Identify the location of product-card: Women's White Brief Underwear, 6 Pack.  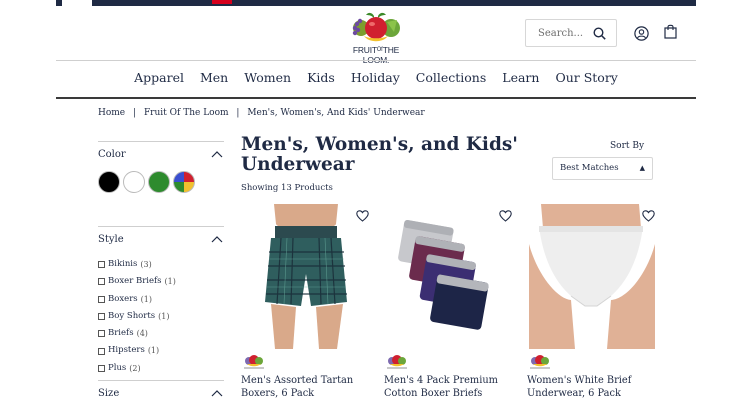
(592, 302).